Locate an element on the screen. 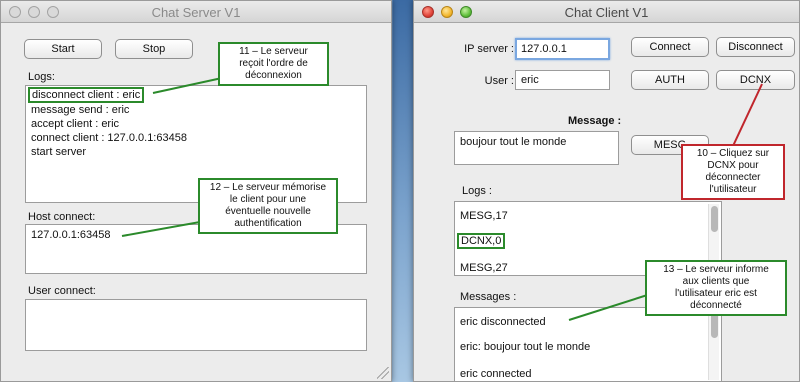 The image size is (800, 382). messages-scrollbar is located at coordinates (713, 345).